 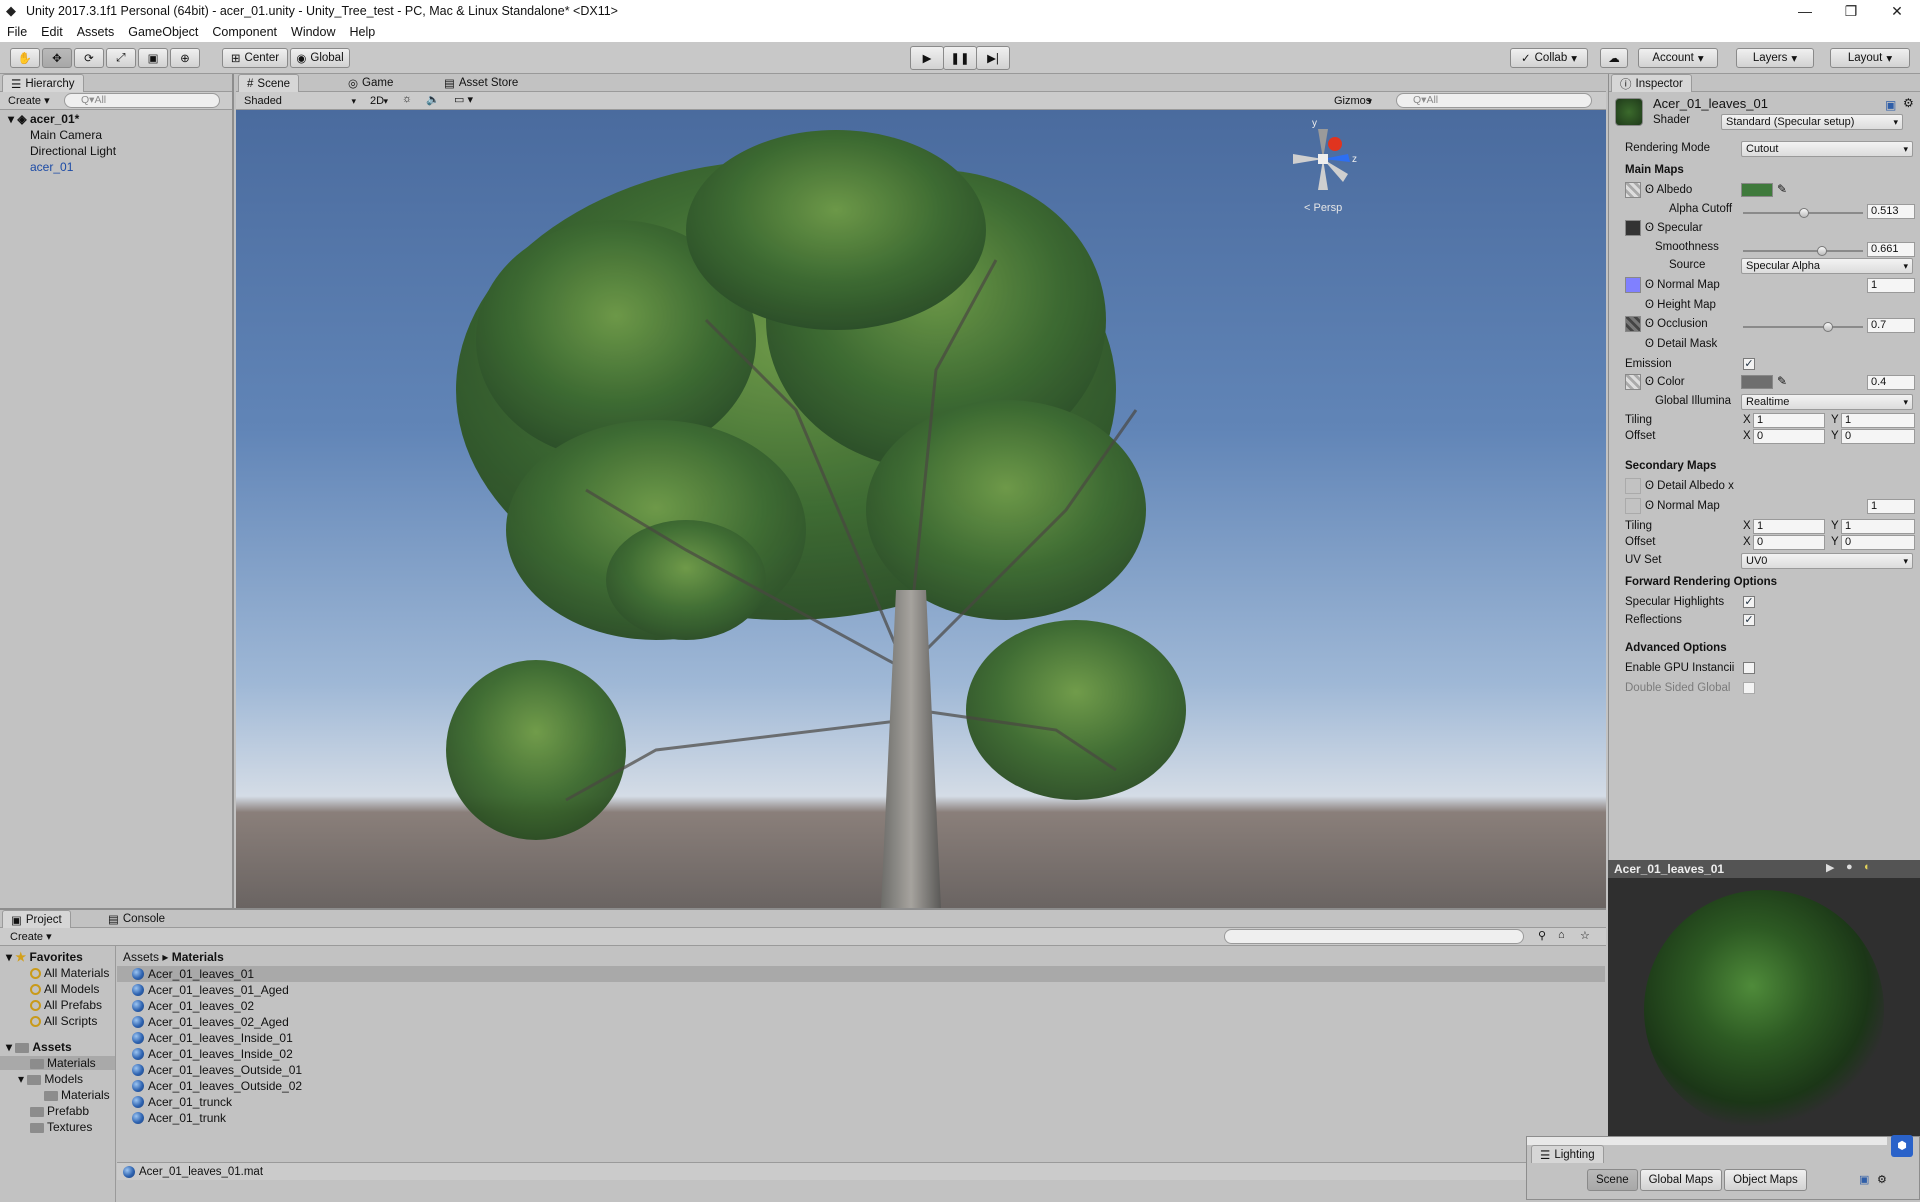 What do you see at coordinates (193, 974) in the screenshot?
I see `file-item: Acer_01_leaves_01` at bounding box center [193, 974].